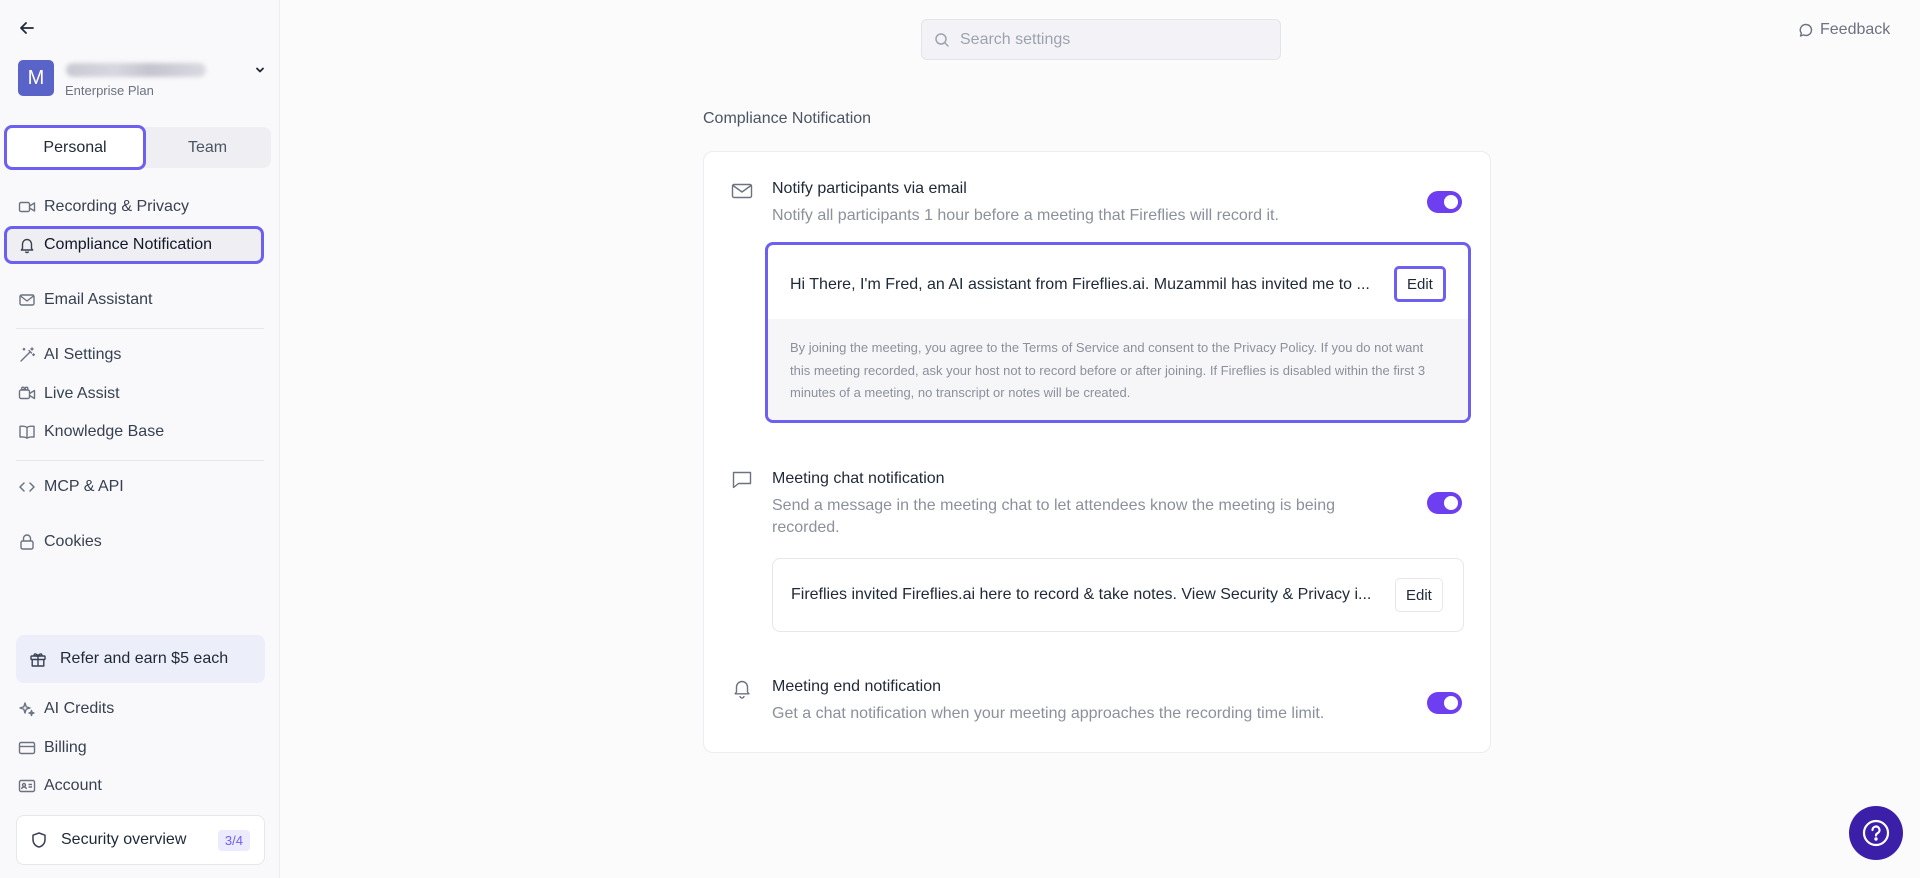  Describe the element at coordinates (124, 839) in the screenshot. I see `security-overview-label: Security overview` at that location.